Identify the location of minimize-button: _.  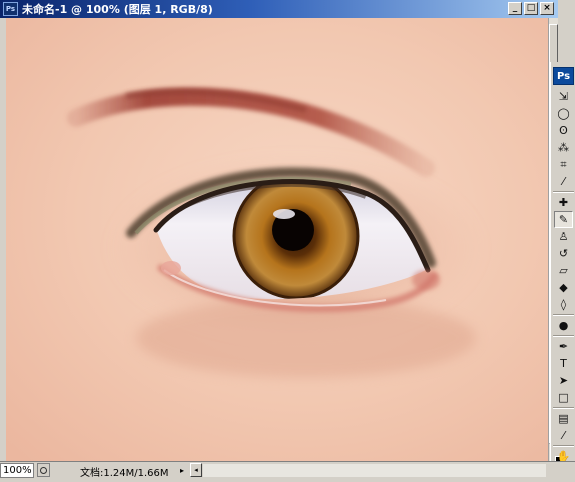
(515, 8).